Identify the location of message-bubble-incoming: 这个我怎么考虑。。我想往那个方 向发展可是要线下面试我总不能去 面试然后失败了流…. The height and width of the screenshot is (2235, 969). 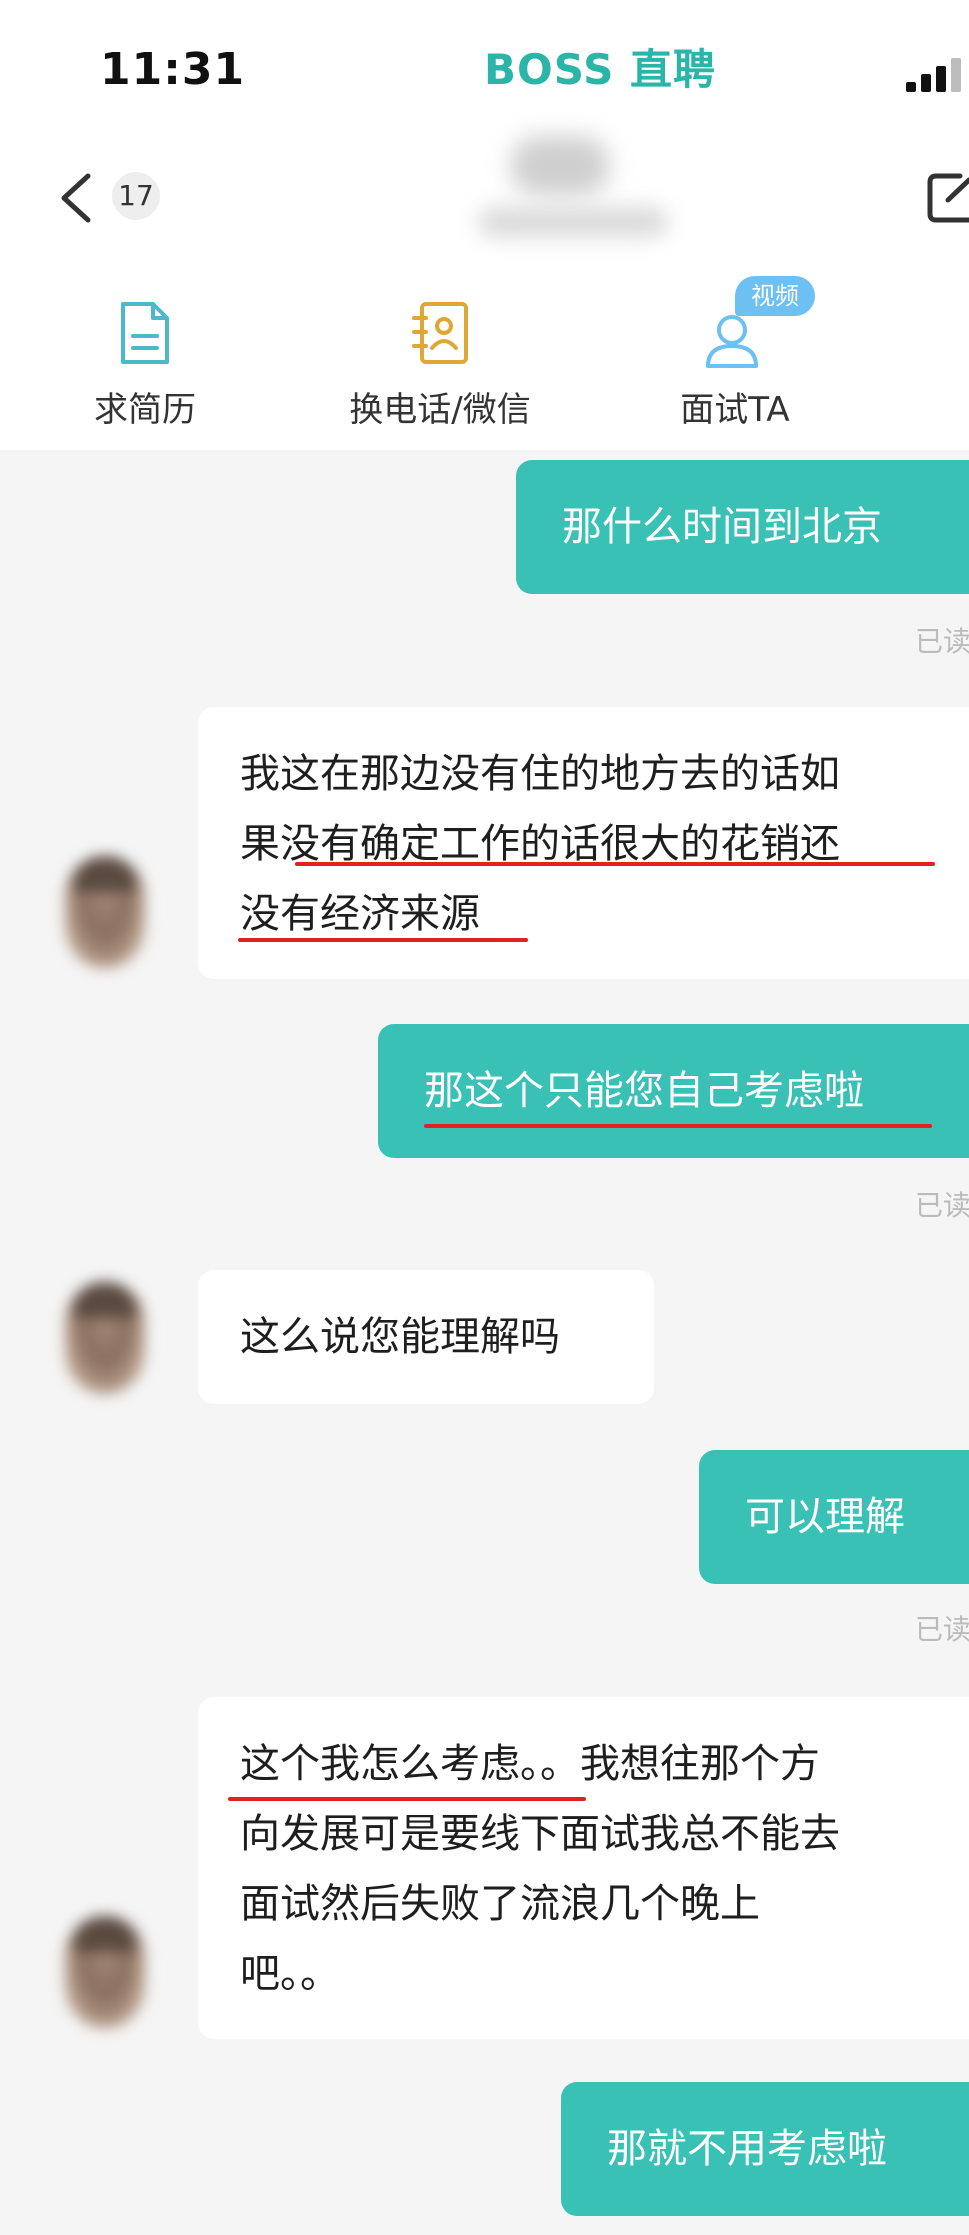
(583, 1868).